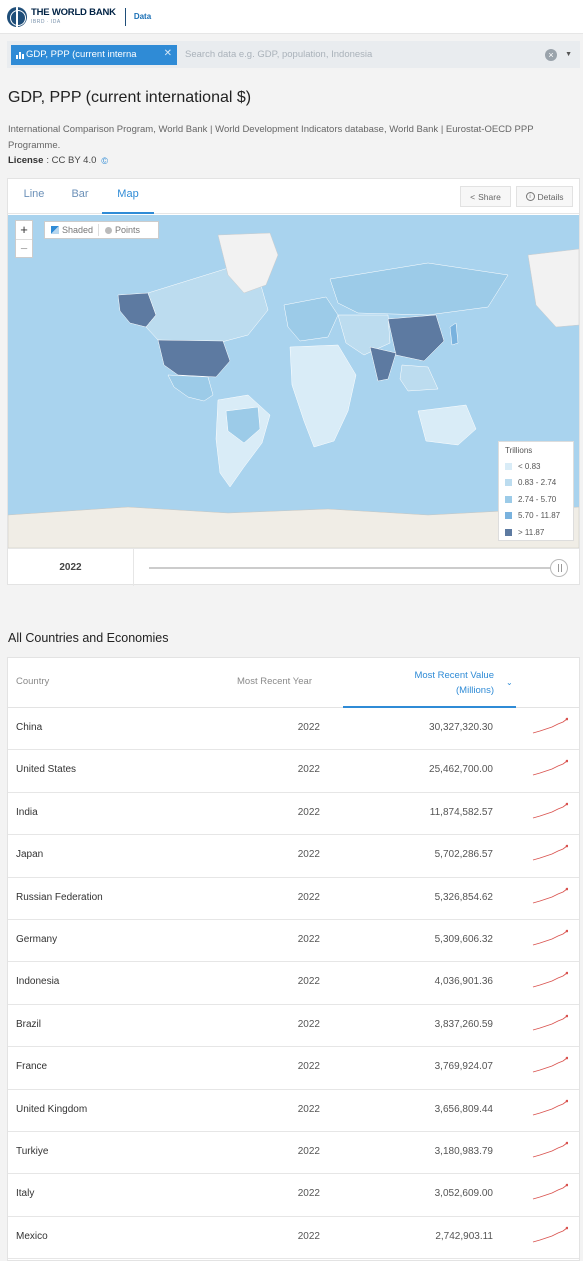 The width and height of the screenshot is (583, 1261). I want to click on table-row: United States 2022 25,462,700.00, so click(293, 771).